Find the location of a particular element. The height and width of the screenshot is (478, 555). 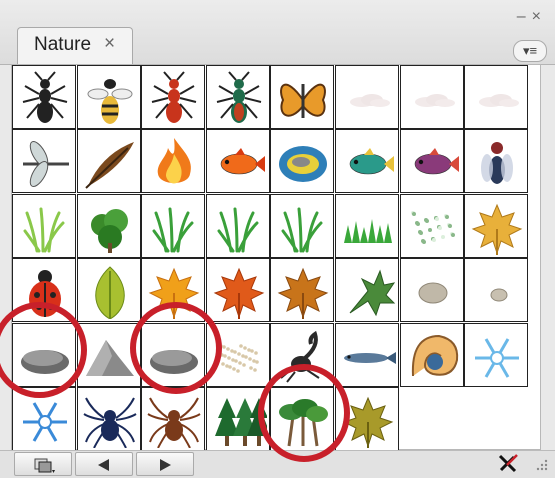

symbol-shrub is located at coordinates (108, 225).